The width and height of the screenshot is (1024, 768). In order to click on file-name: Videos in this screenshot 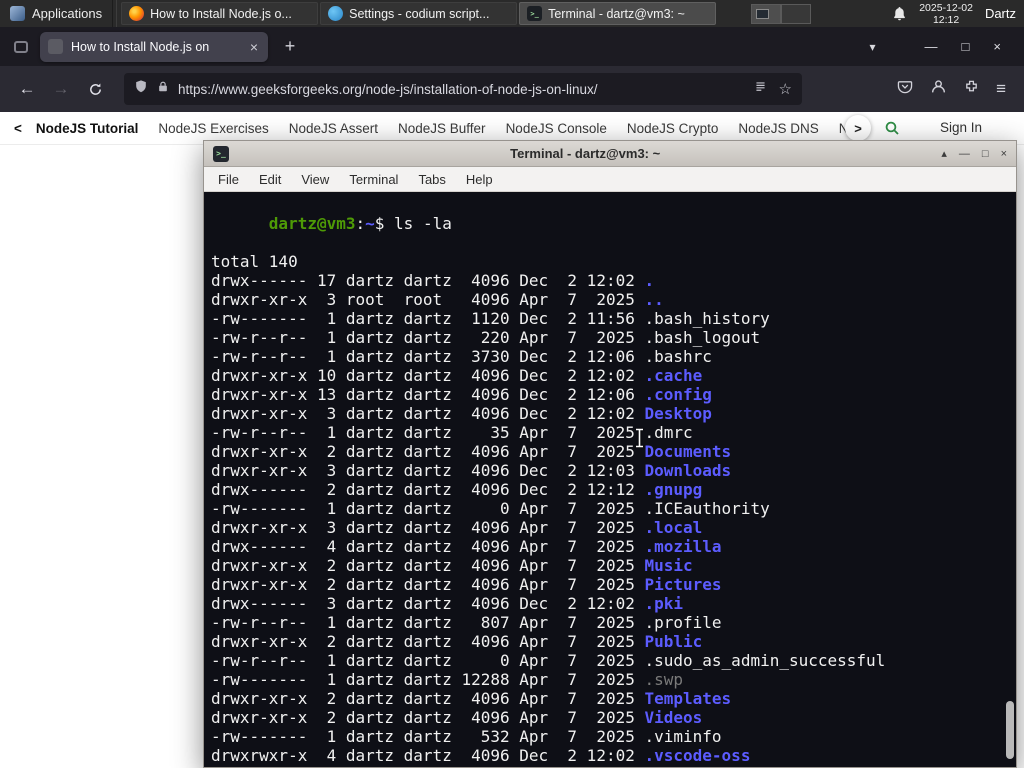, I will do `click(673, 717)`.